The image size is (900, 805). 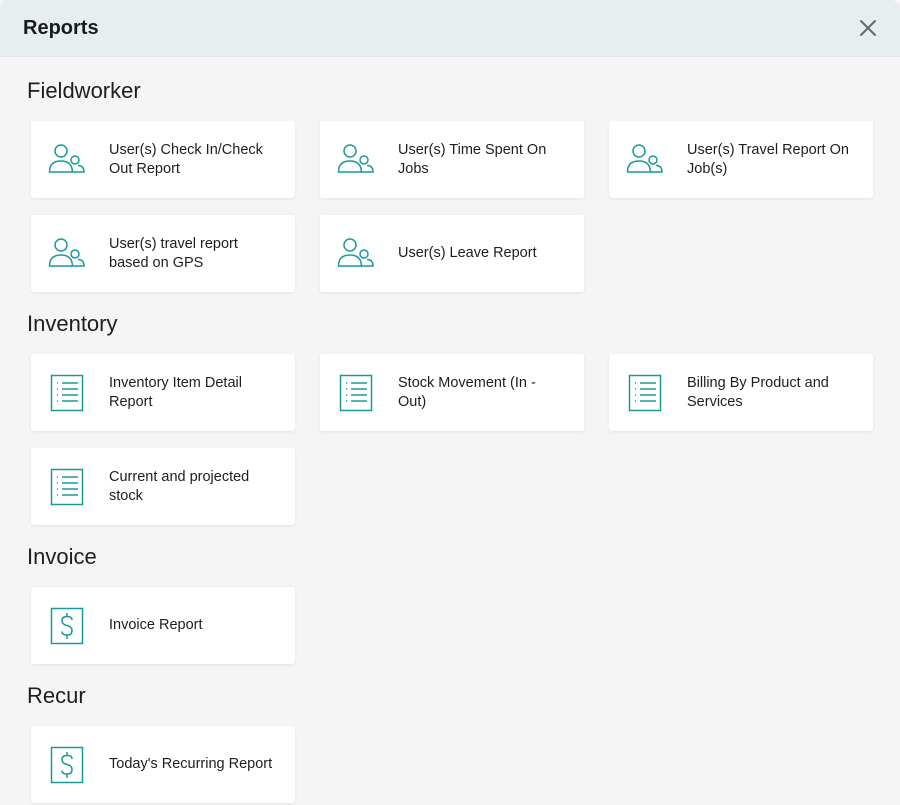 What do you see at coordinates (72, 323) in the screenshot?
I see `section-title-inventory: Inventory` at bounding box center [72, 323].